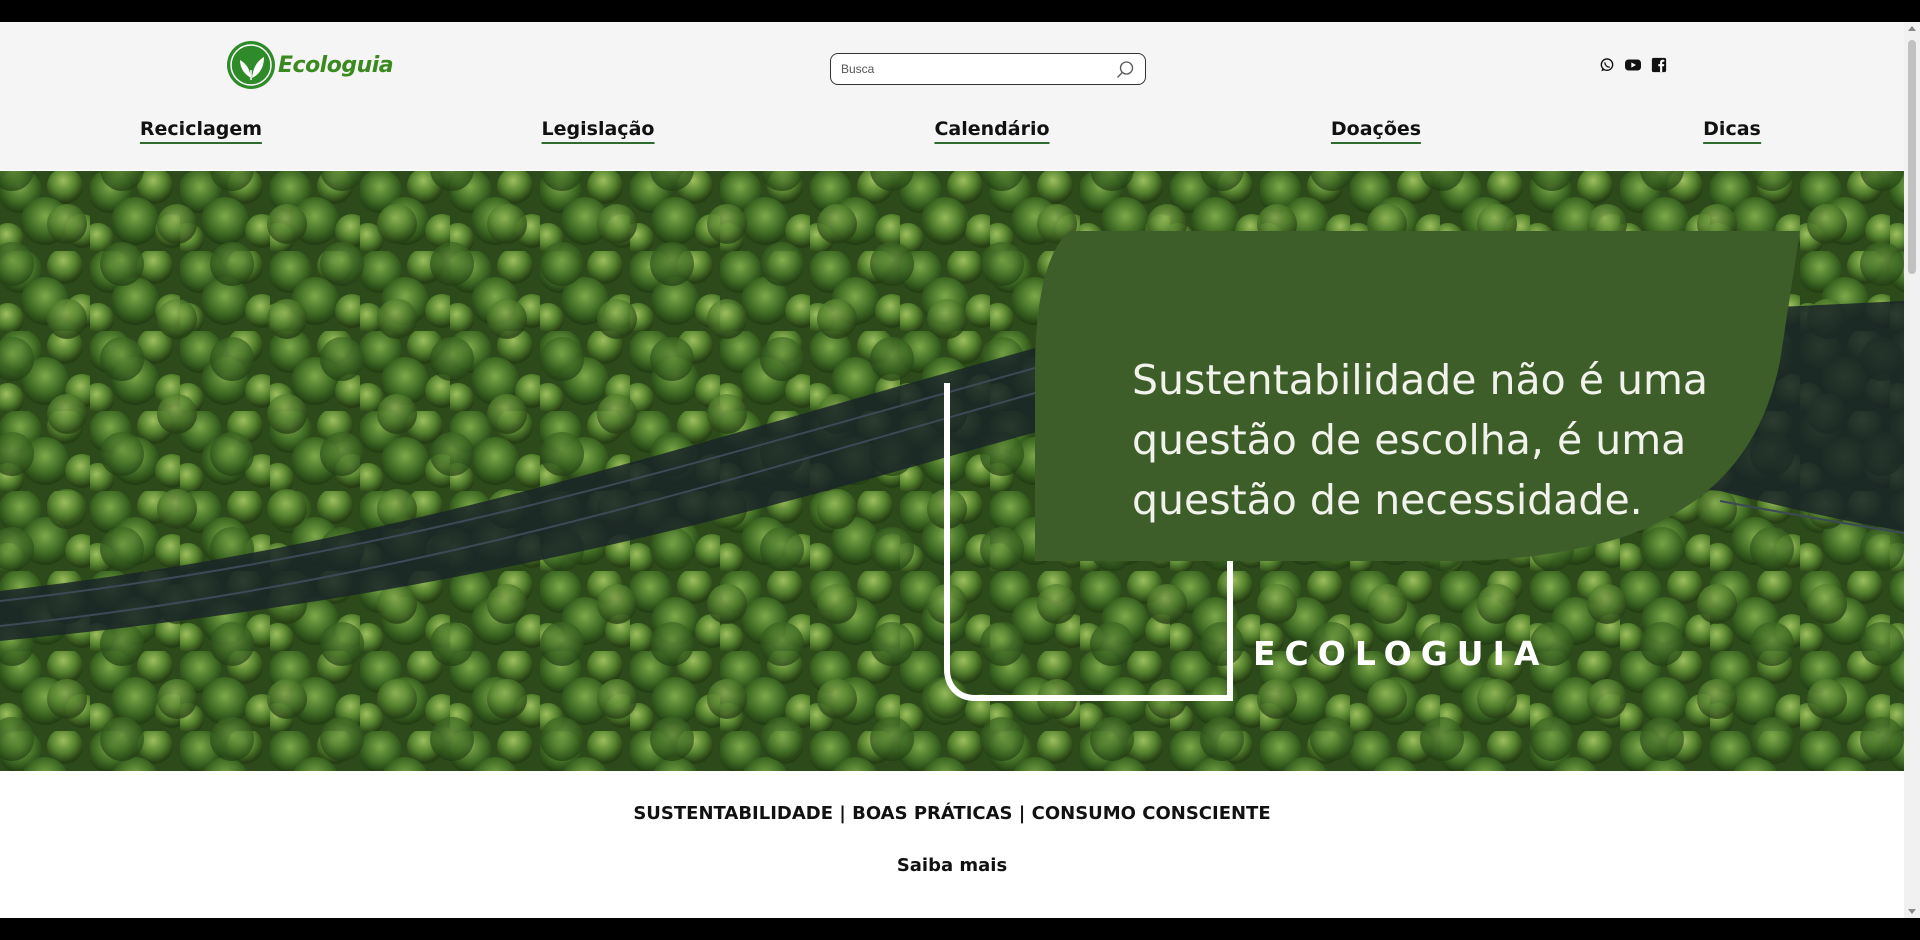 Image resolution: width=1920 pixels, height=940 pixels. I want to click on saiba-mais-link: Saiba mais, so click(952, 865).